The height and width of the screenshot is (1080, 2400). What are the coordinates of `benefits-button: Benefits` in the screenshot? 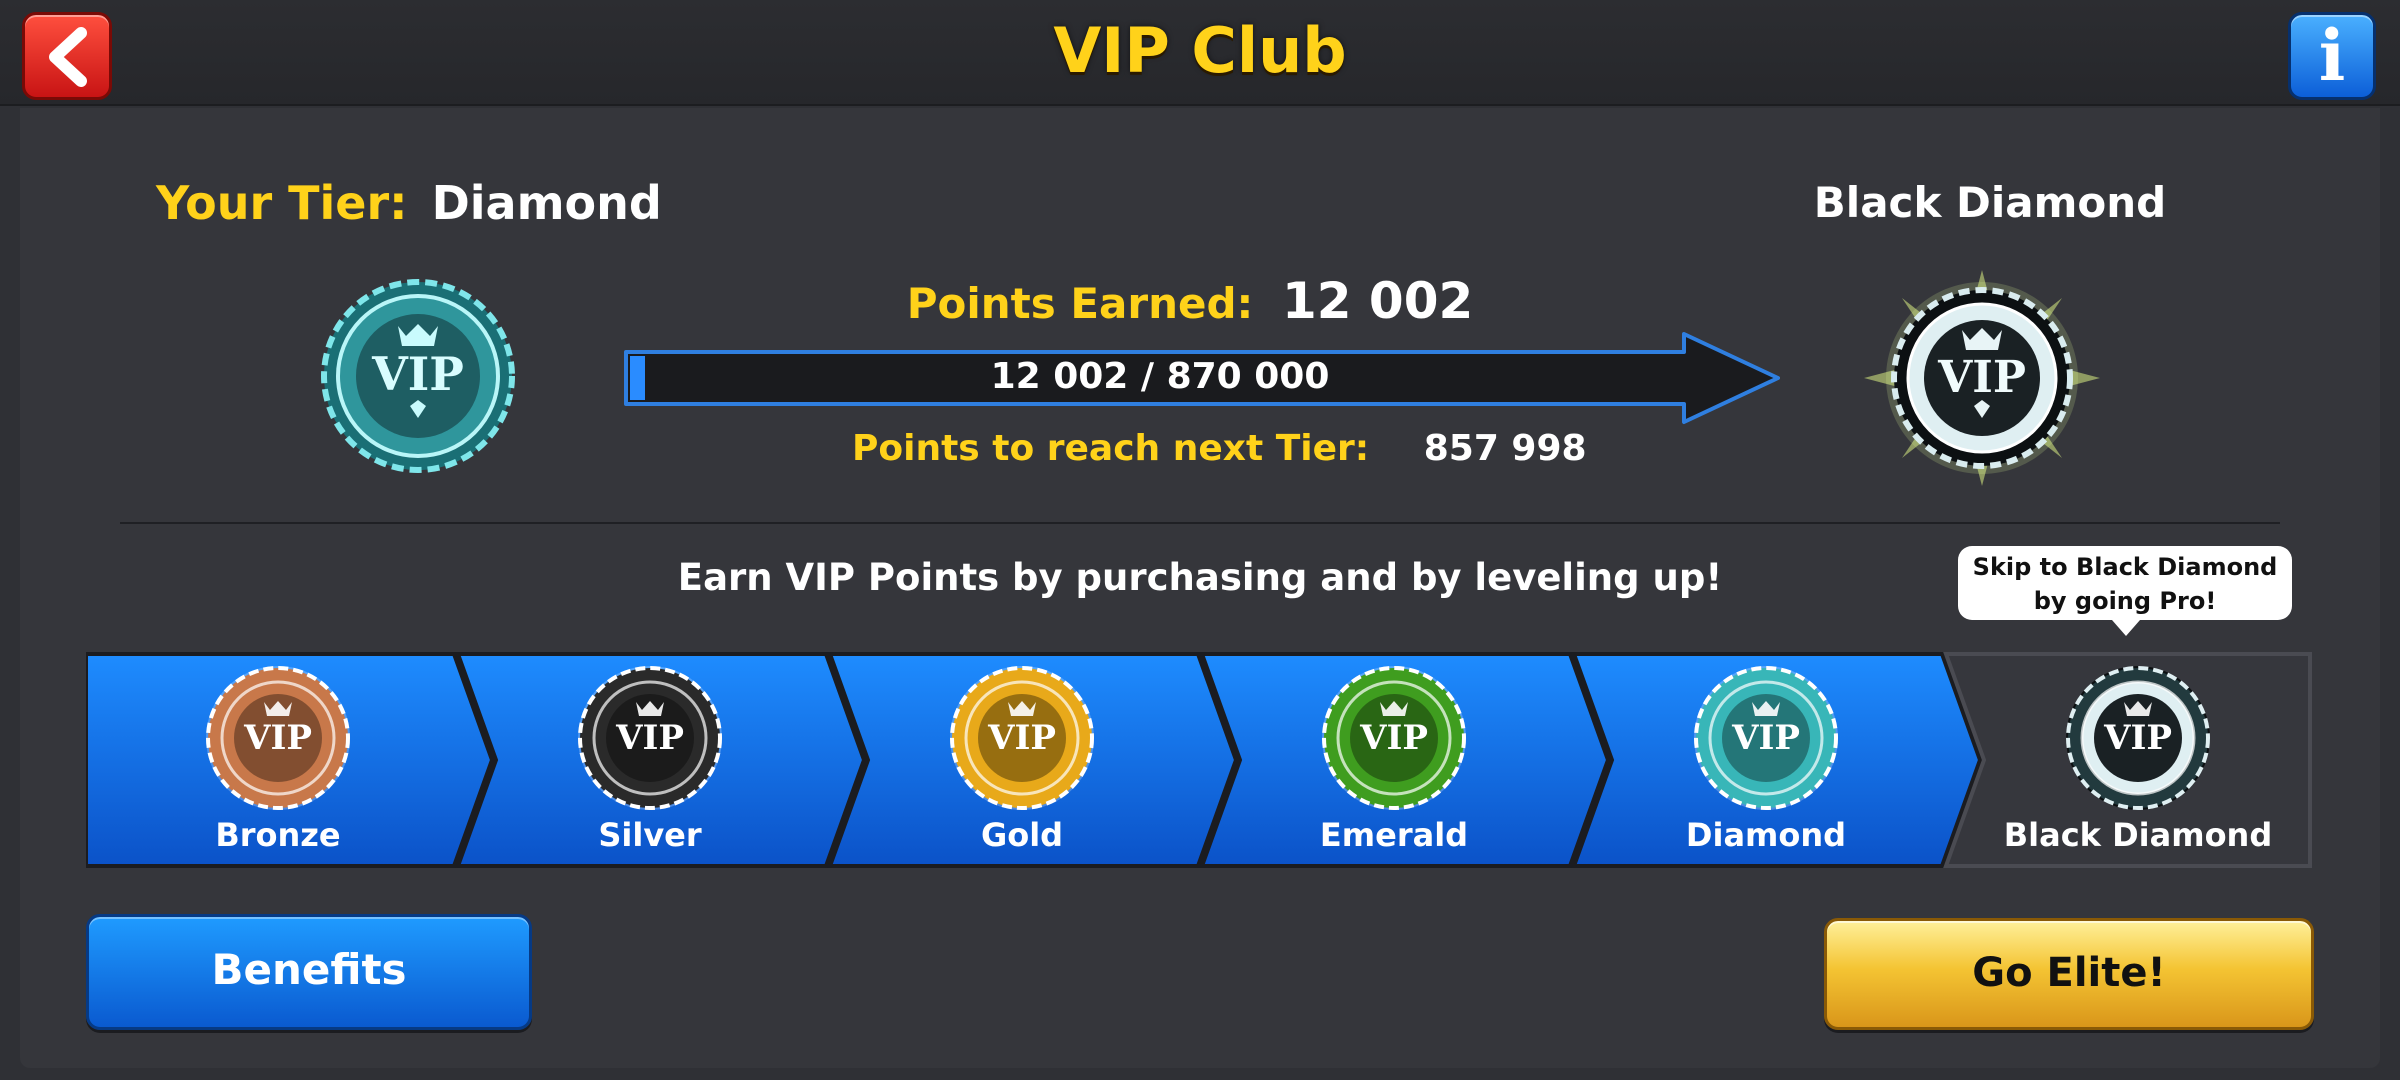 It's located at (309, 972).